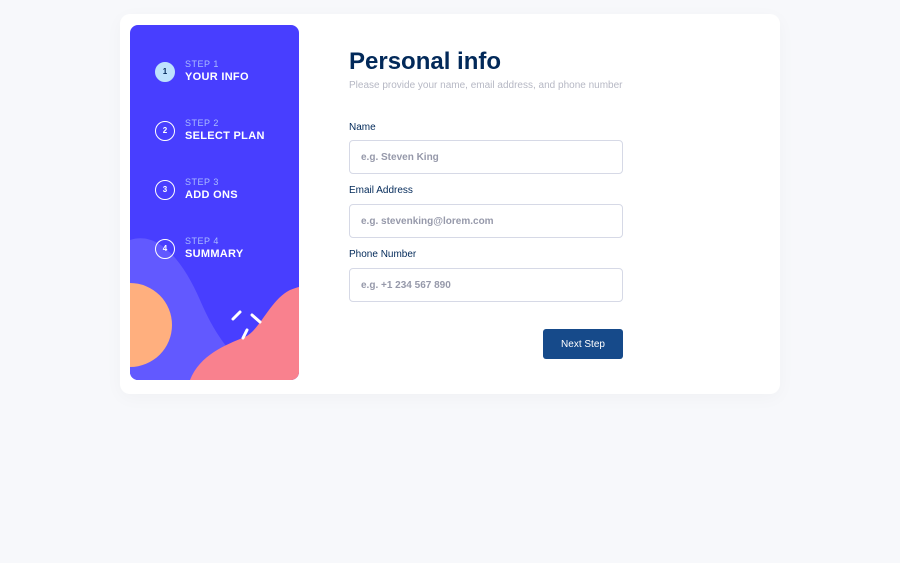  I want to click on step-1: 1 STEP 1 YOUR INFO, so click(202, 71).